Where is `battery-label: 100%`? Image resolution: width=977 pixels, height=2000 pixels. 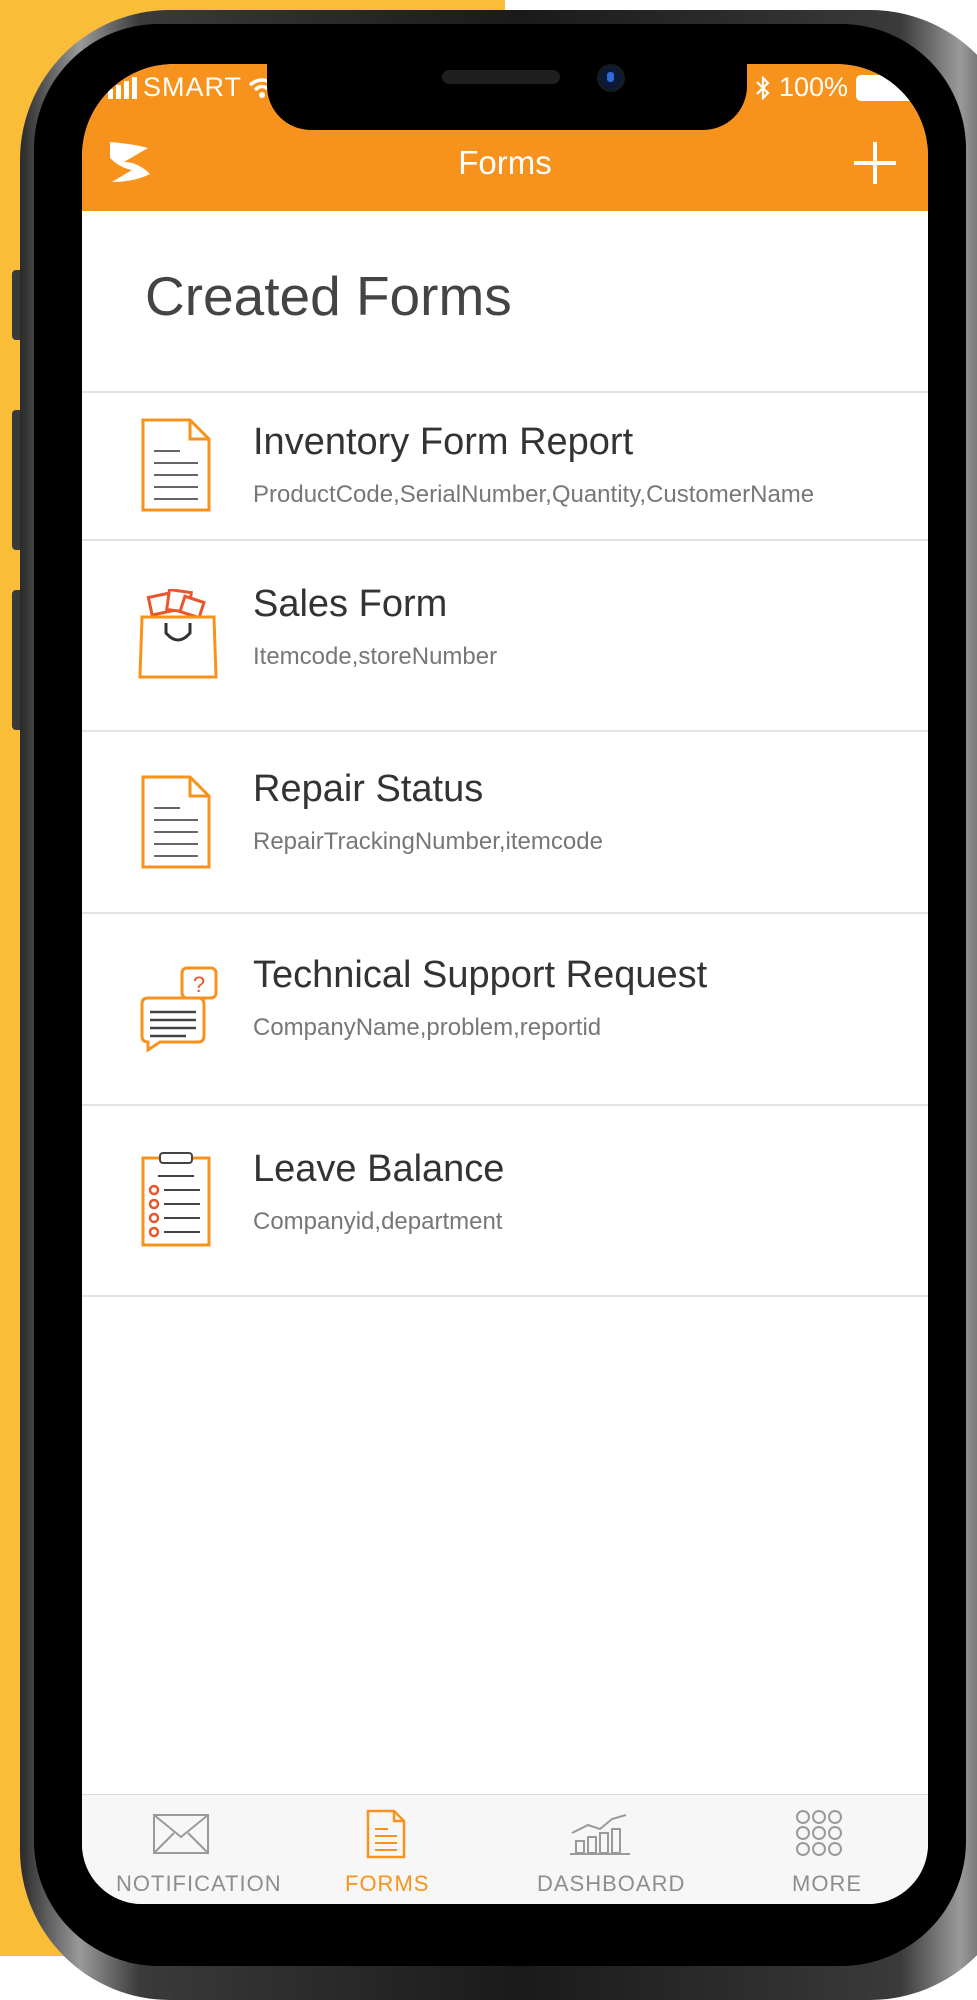 battery-label: 100% is located at coordinates (813, 87).